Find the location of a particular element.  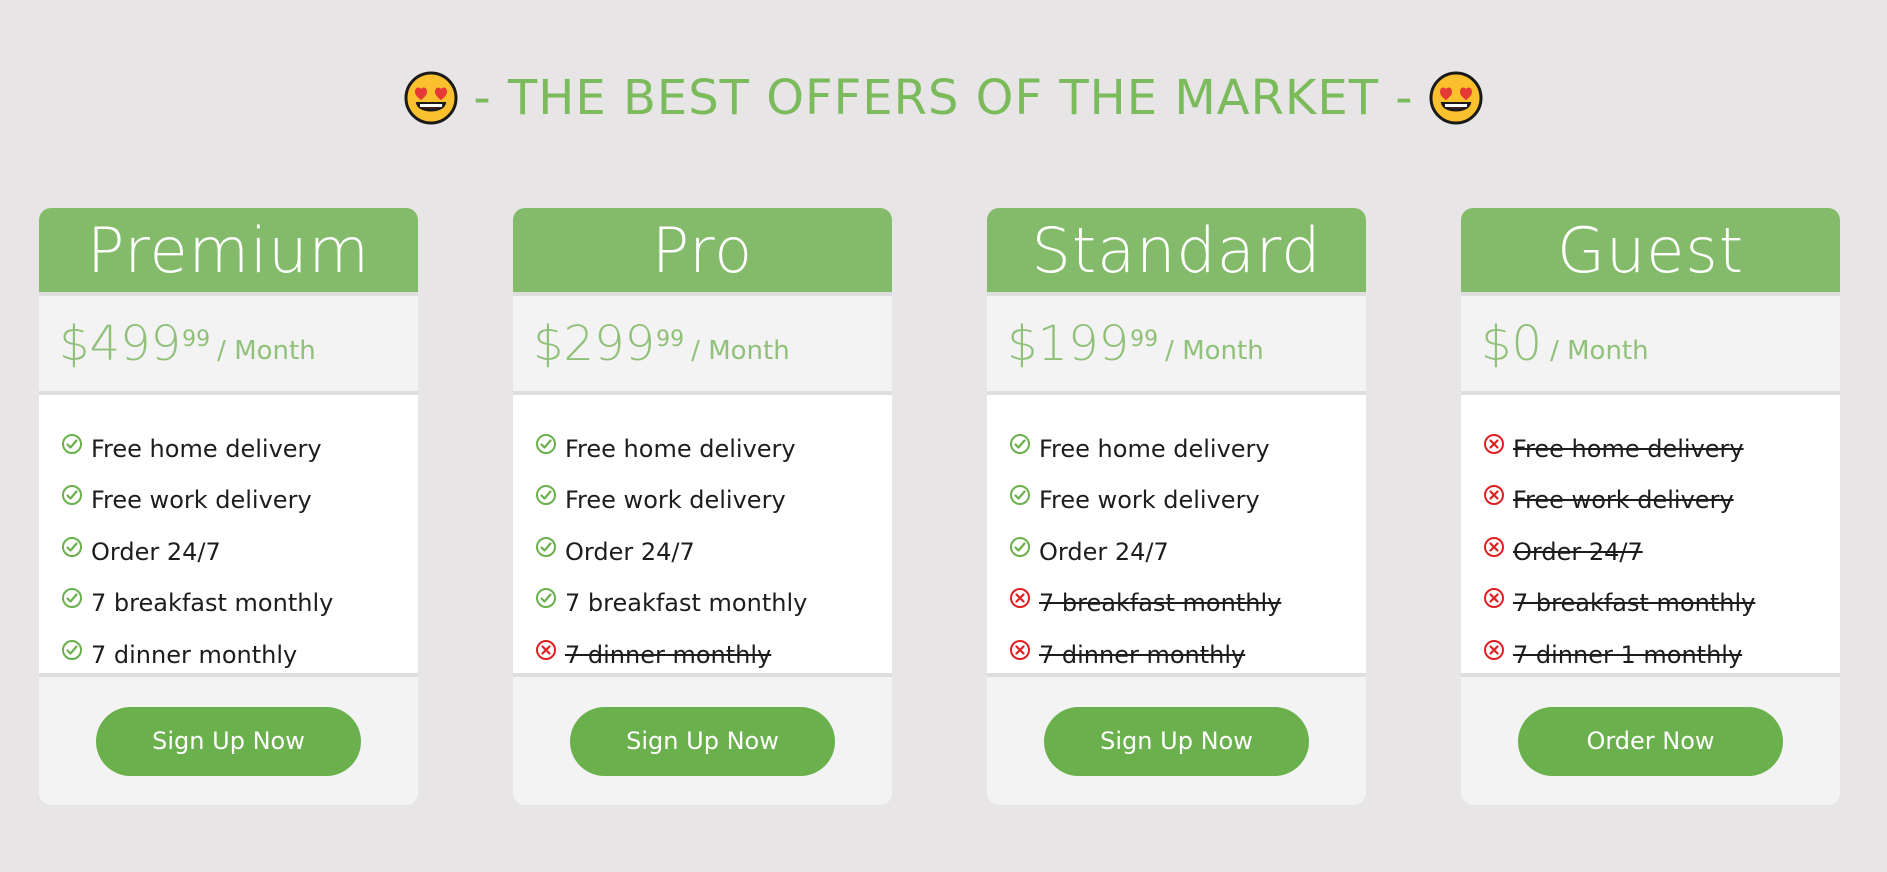

plan-name: Pro is located at coordinates (702, 250).